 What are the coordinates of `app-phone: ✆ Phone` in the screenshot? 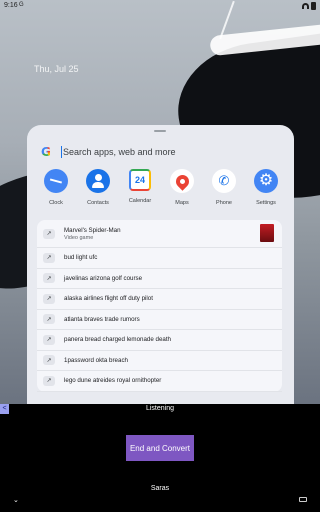 It's located at (224, 187).